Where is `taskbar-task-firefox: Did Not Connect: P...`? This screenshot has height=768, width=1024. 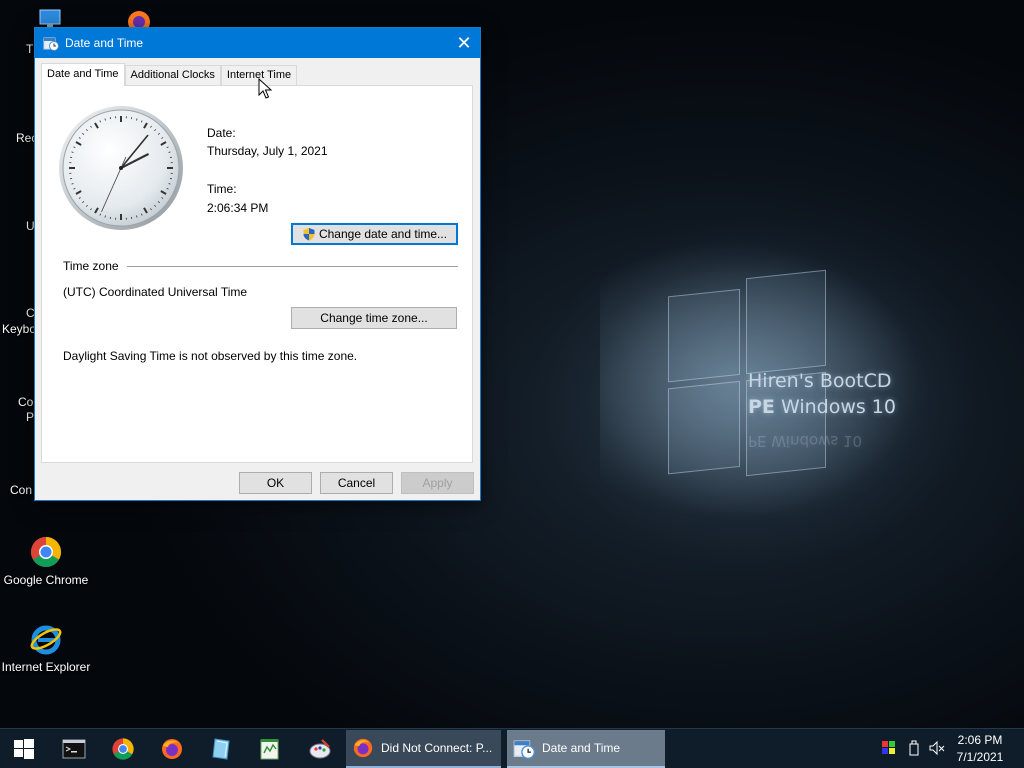 taskbar-task-firefox: Did Not Connect: P... is located at coordinates (423, 749).